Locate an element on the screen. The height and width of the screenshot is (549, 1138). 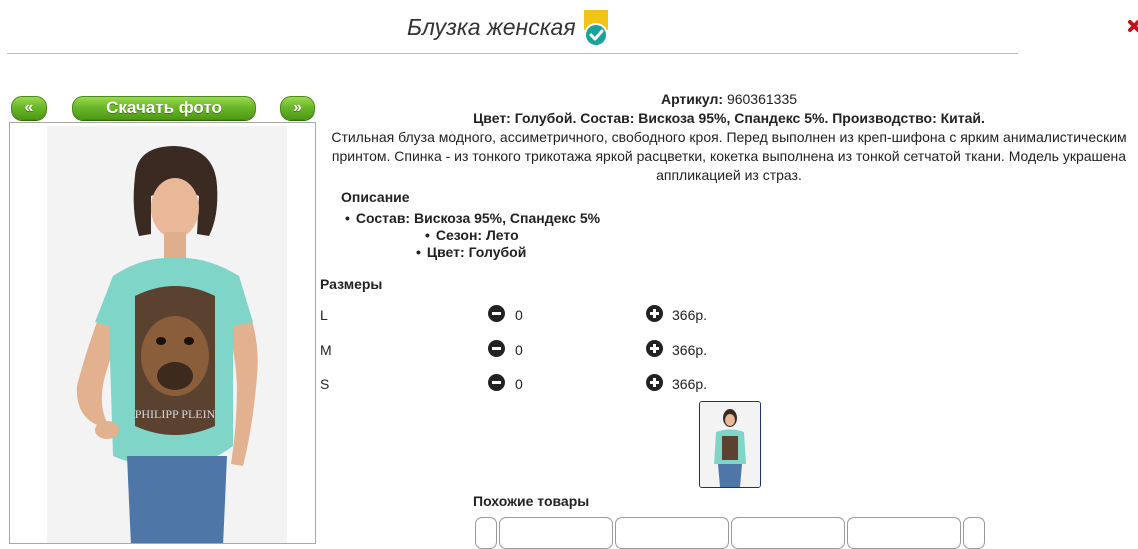
detail-item: • Состав: Вискоза 95%, Спандекс 5% is located at coordinates (472, 218).